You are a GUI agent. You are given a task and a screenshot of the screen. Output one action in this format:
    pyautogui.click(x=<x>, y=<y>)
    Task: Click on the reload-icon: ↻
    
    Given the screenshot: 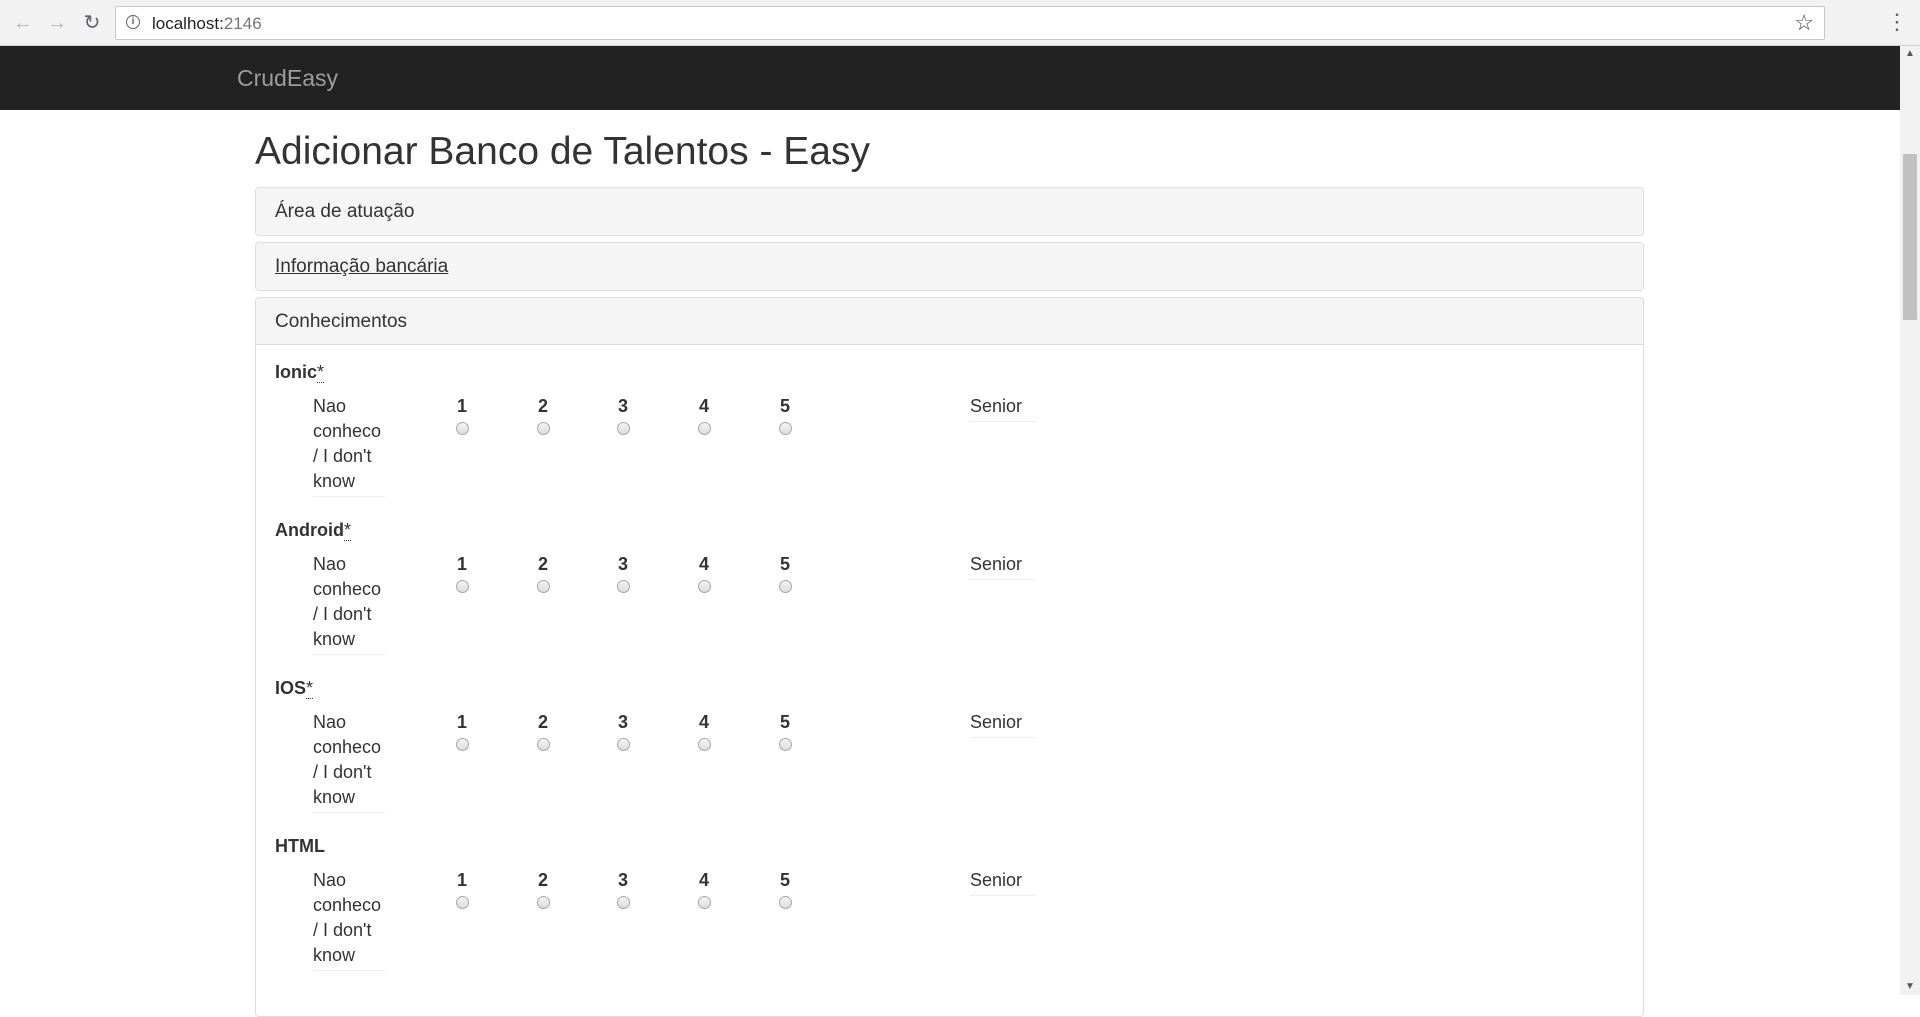 What is the action you would take?
    pyautogui.click(x=92, y=23)
    